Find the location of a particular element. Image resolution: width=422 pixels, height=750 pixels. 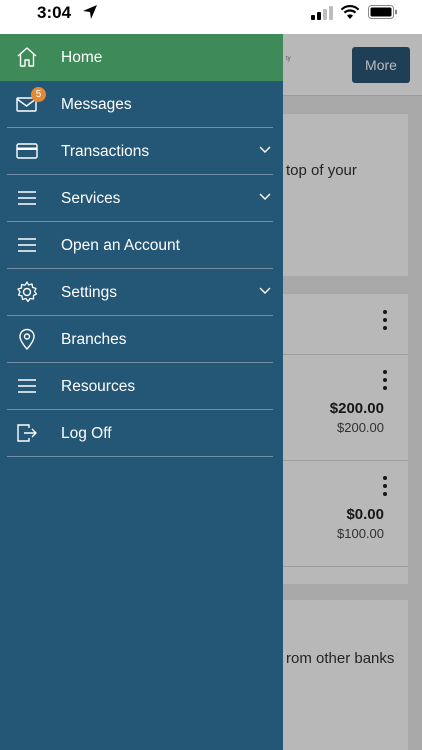

logout-icon is located at coordinates (27, 433).